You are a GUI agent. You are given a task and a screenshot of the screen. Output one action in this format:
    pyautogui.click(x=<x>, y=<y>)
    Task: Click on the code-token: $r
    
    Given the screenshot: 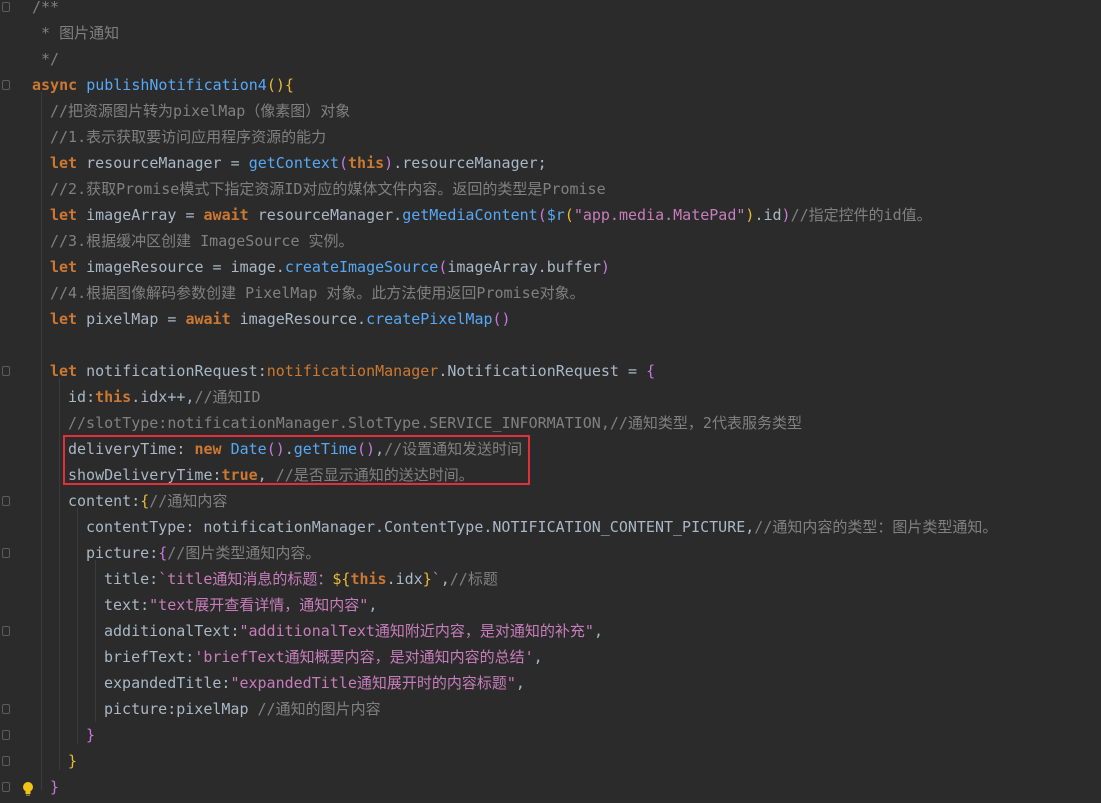 What is the action you would take?
    pyautogui.click(x=555, y=215)
    